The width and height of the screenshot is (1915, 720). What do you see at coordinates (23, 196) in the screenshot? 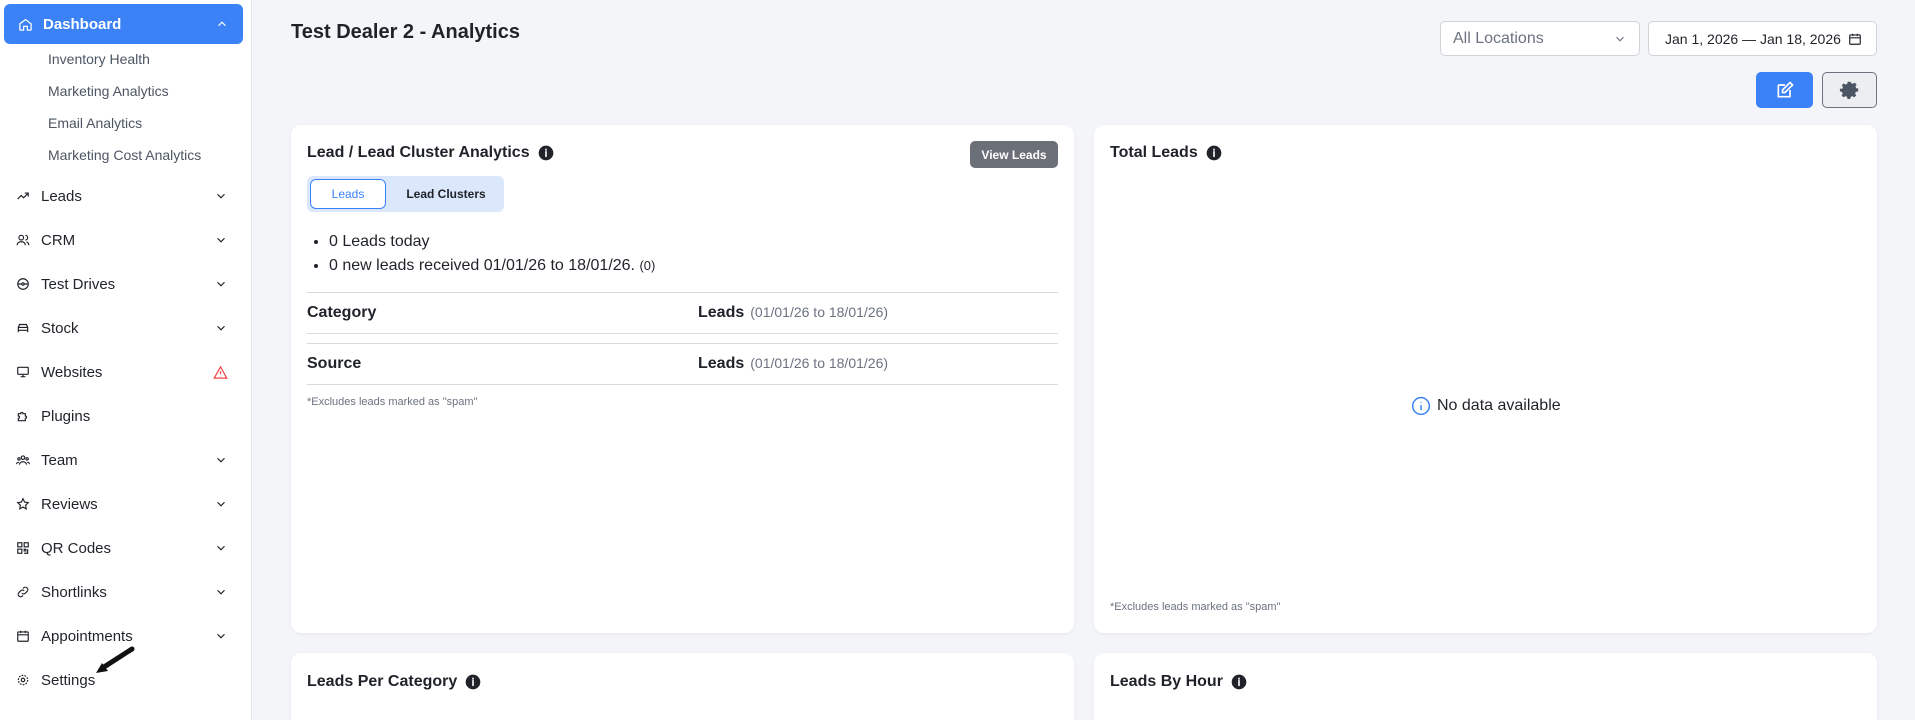
I see `trending-up-icon` at bounding box center [23, 196].